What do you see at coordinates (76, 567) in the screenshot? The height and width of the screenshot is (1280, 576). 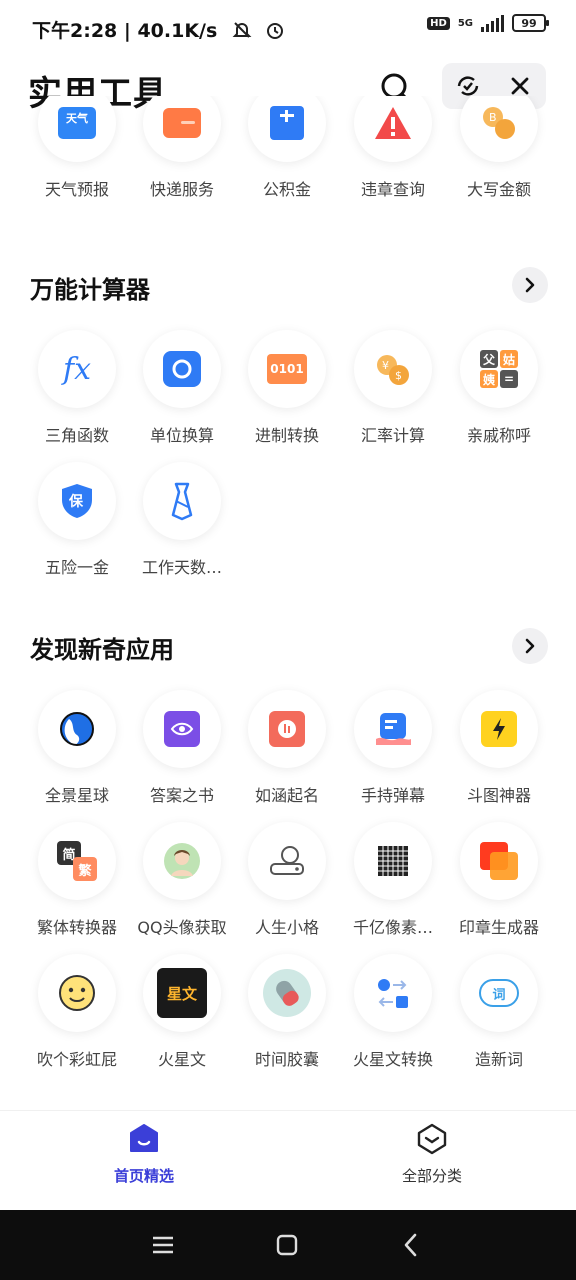 I see `tool-label: 五险一金` at bounding box center [76, 567].